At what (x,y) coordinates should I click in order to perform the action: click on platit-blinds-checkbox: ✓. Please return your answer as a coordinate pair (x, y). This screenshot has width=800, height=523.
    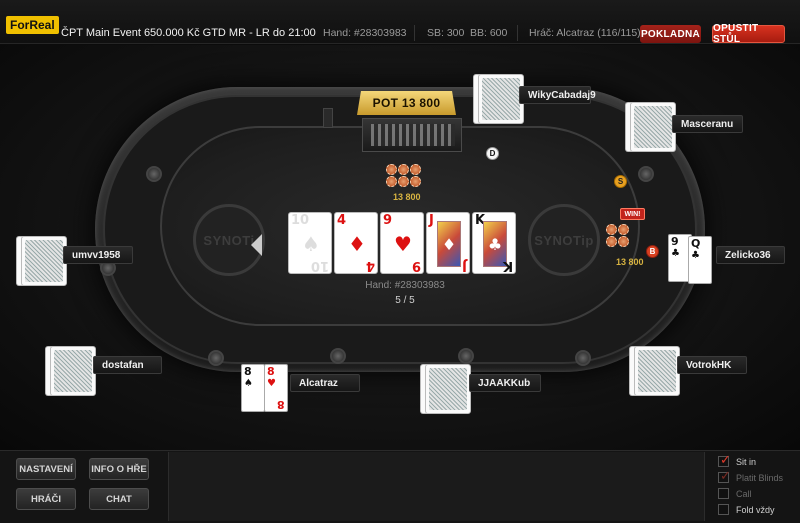
    Looking at the image, I should click on (724, 476).